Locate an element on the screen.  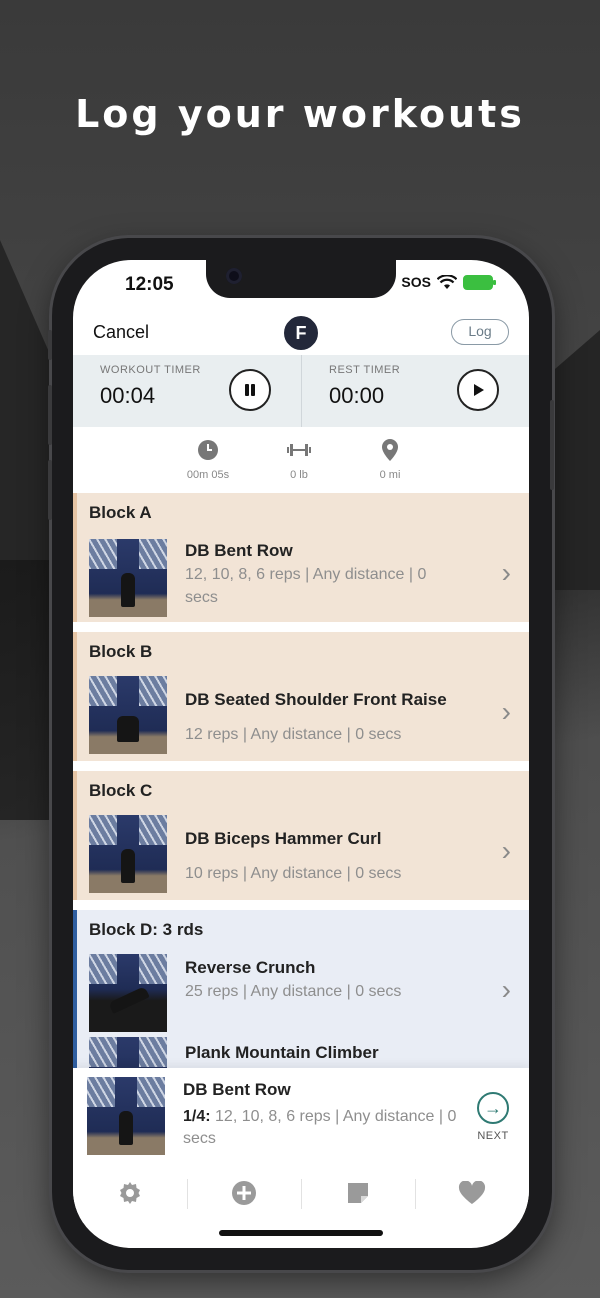
stat-duration-value: 00m 05s is located at coordinates (208, 475).